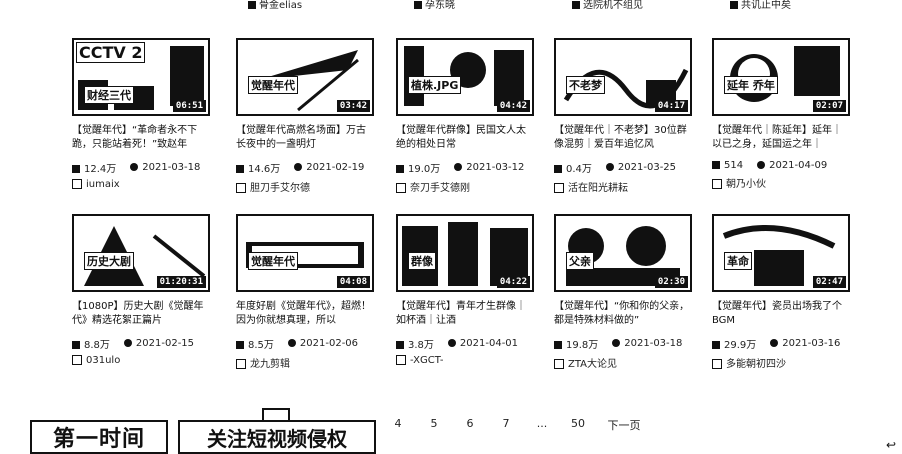 The width and height of the screenshot is (902, 454). I want to click on video-thumbnail: 不老梦 04:17, so click(623, 77).